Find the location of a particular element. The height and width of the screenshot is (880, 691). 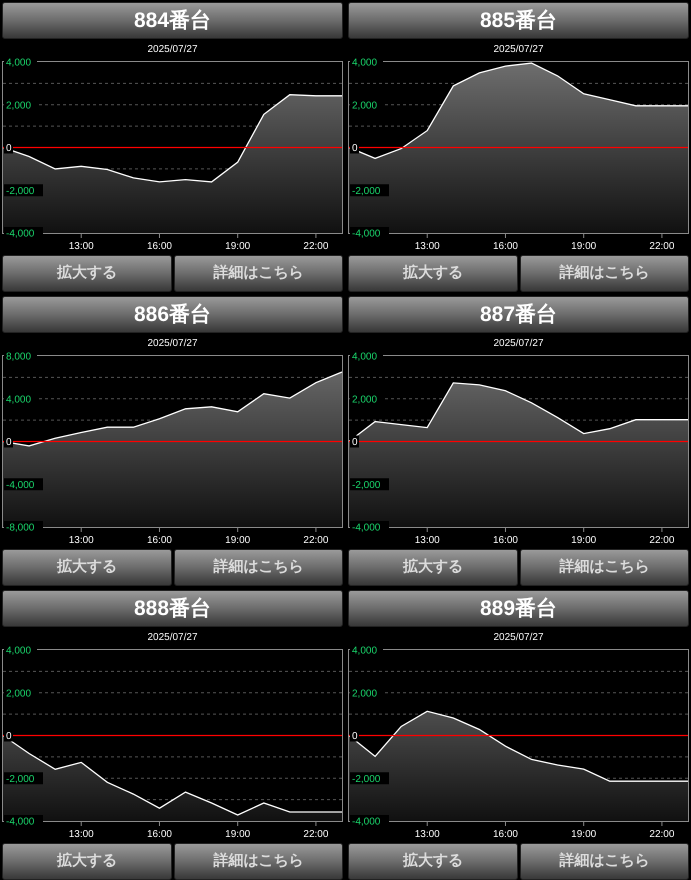

panel-title: 887番台 is located at coordinates (518, 314).